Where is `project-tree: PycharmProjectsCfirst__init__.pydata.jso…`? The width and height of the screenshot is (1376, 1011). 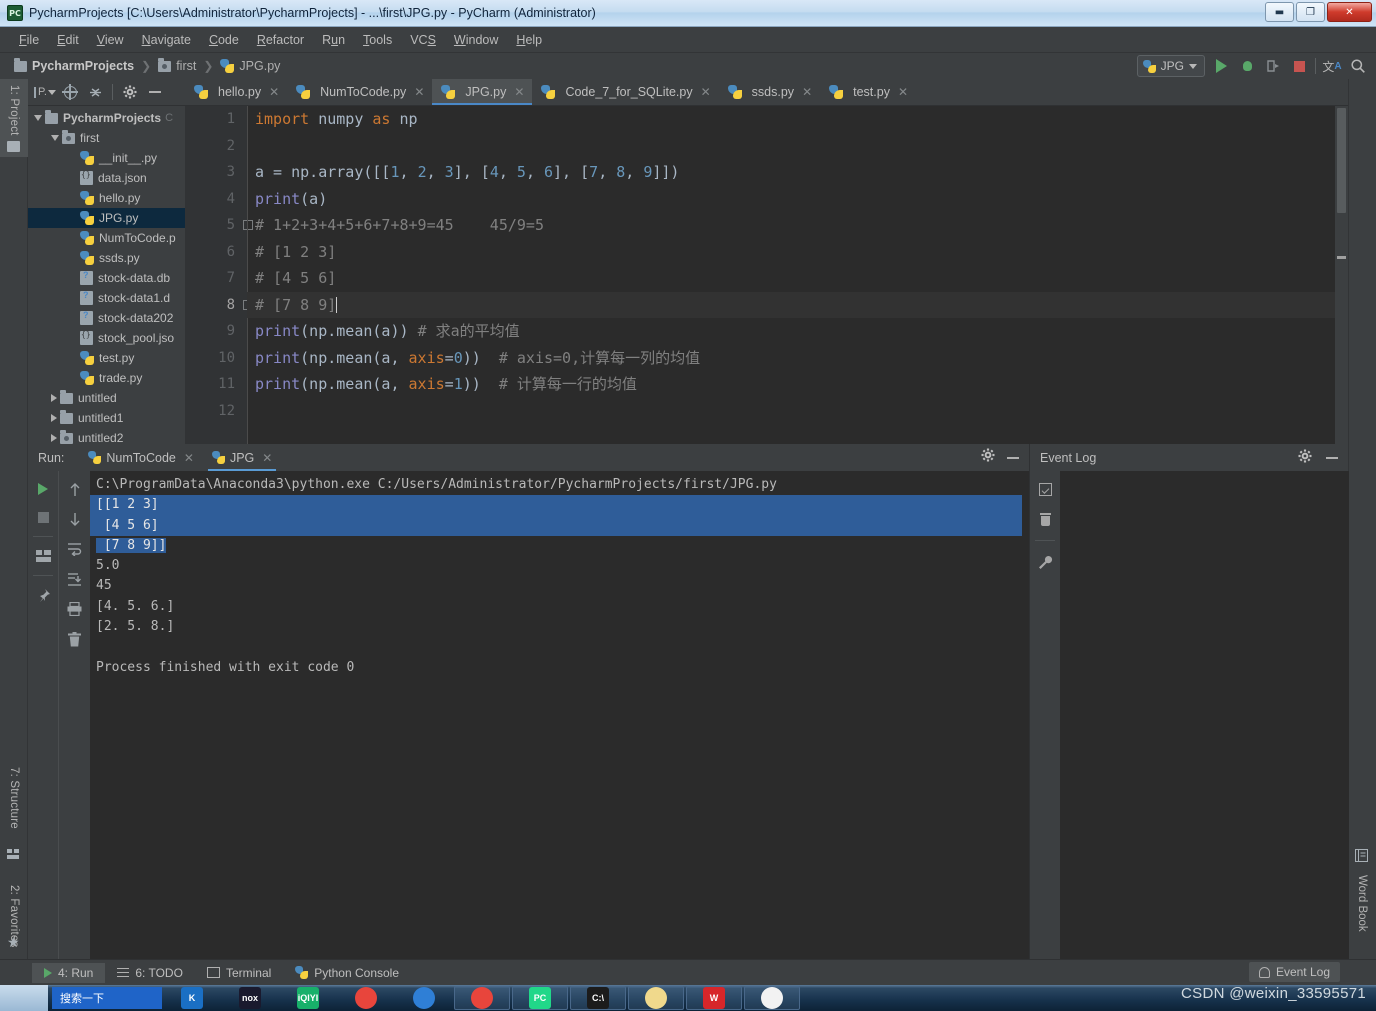
project-tree: PycharmProjectsCfirst__init__.pydata.jso… is located at coordinates (106, 275).